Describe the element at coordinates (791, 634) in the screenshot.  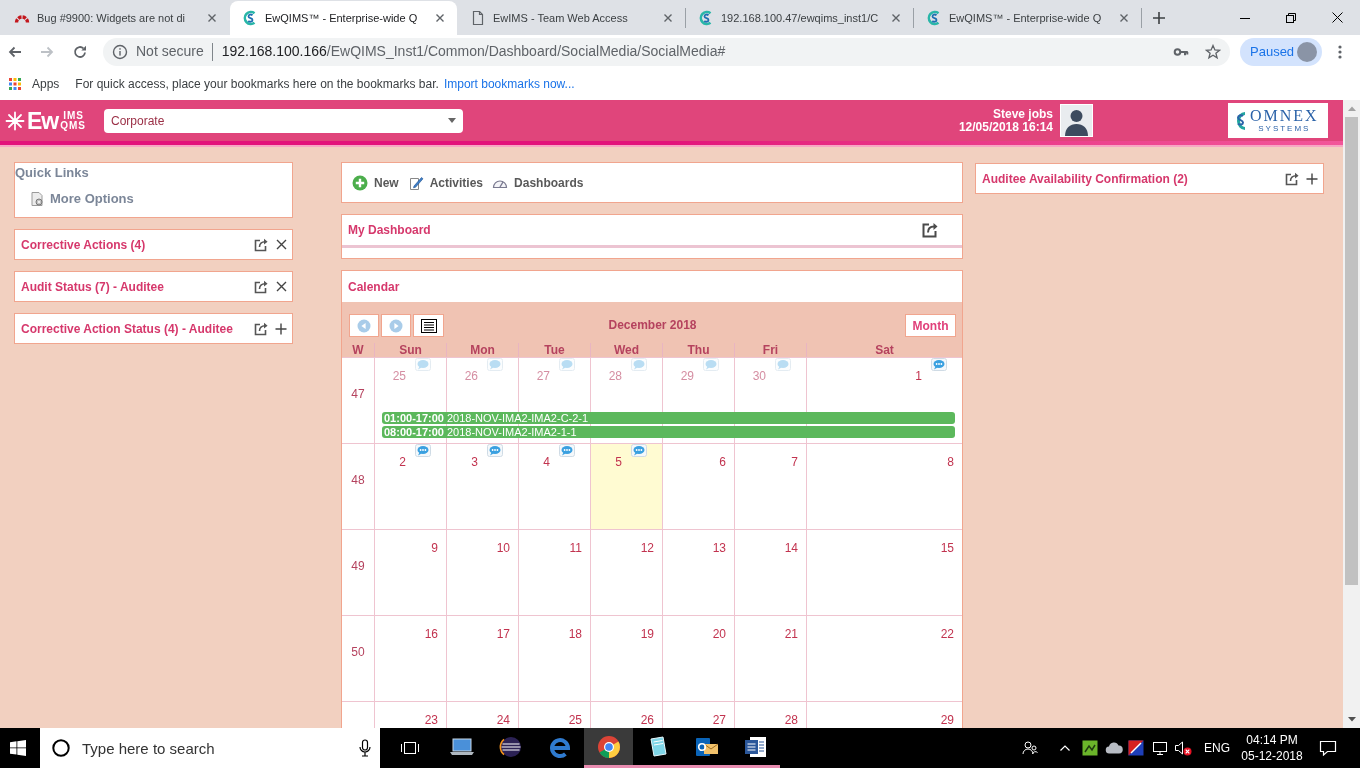
I see `day-number: 21` at that location.